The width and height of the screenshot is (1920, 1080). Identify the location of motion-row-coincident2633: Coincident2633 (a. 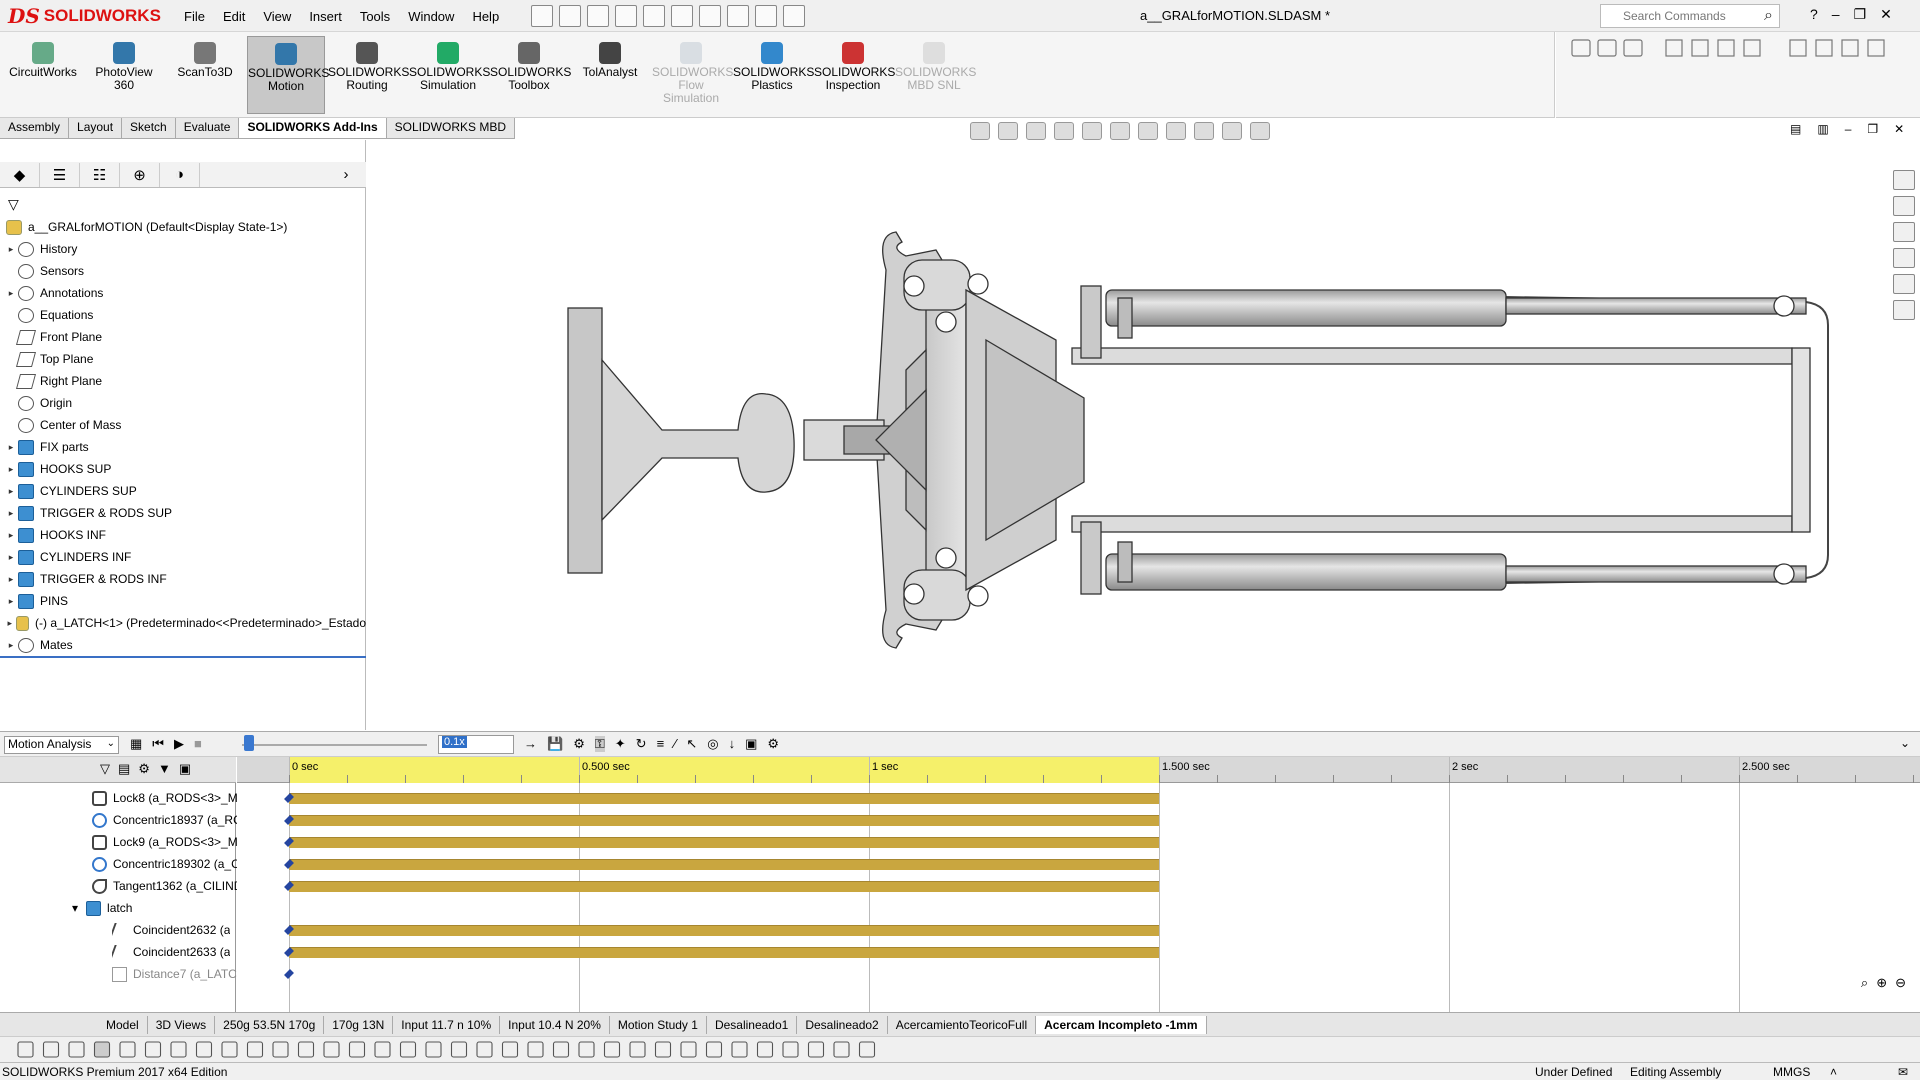
(171, 952).